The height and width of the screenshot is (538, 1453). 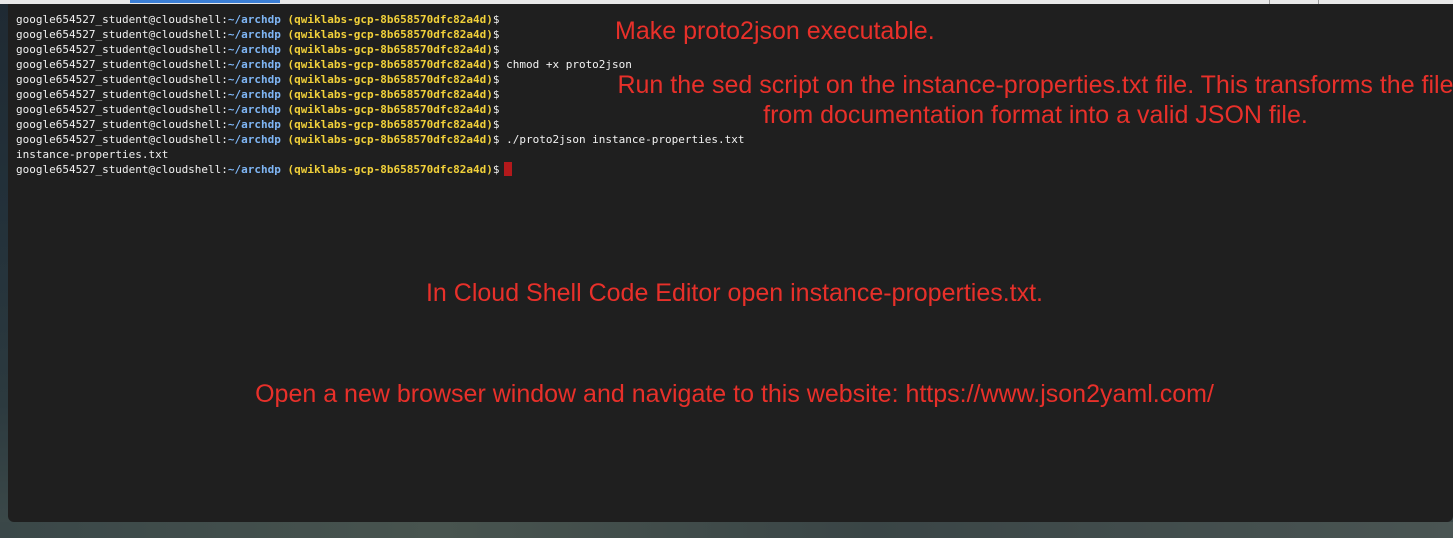 What do you see at coordinates (775, 31) in the screenshot?
I see `annotation-make-executable: Make proto2json executable.` at bounding box center [775, 31].